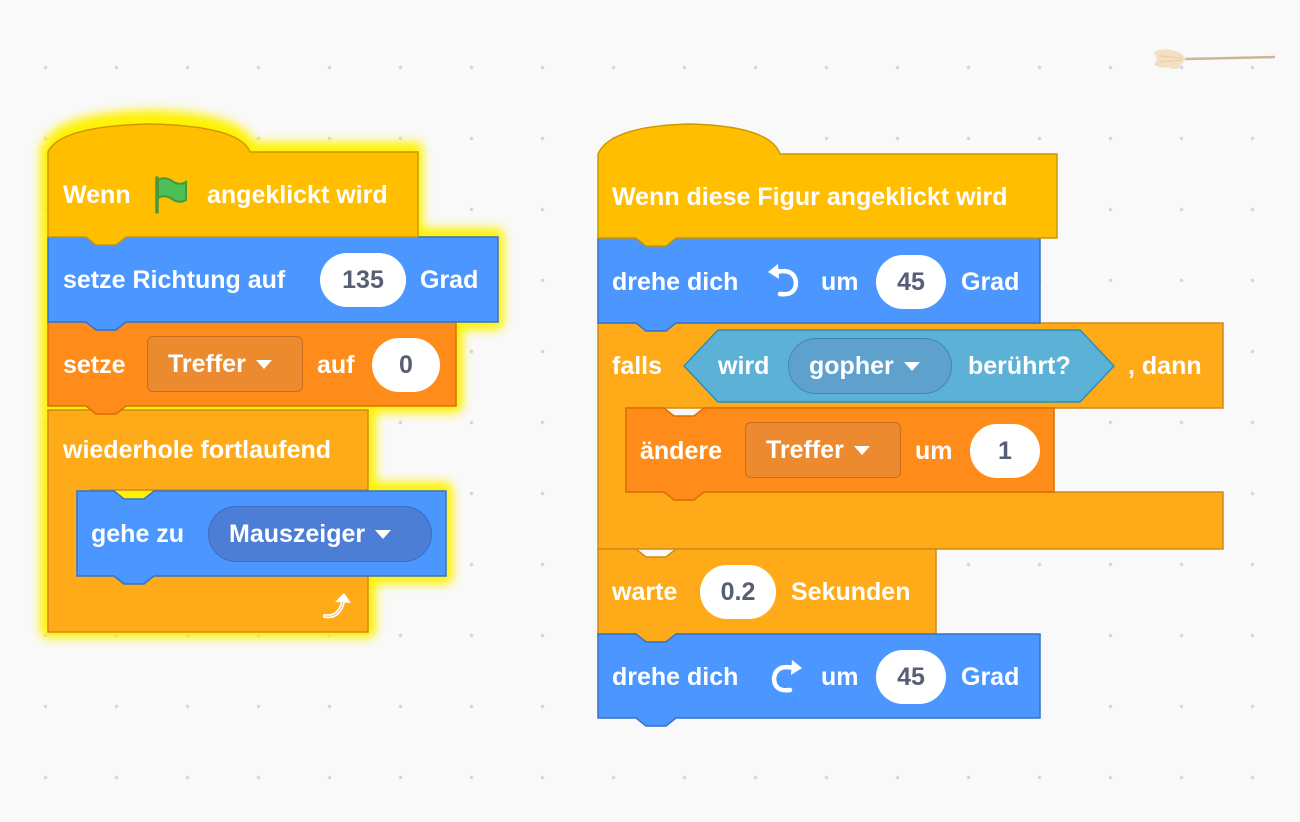 The width and height of the screenshot is (1300, 822). I want to click on wait-unit-label: Sekunden, so click(851, 592).